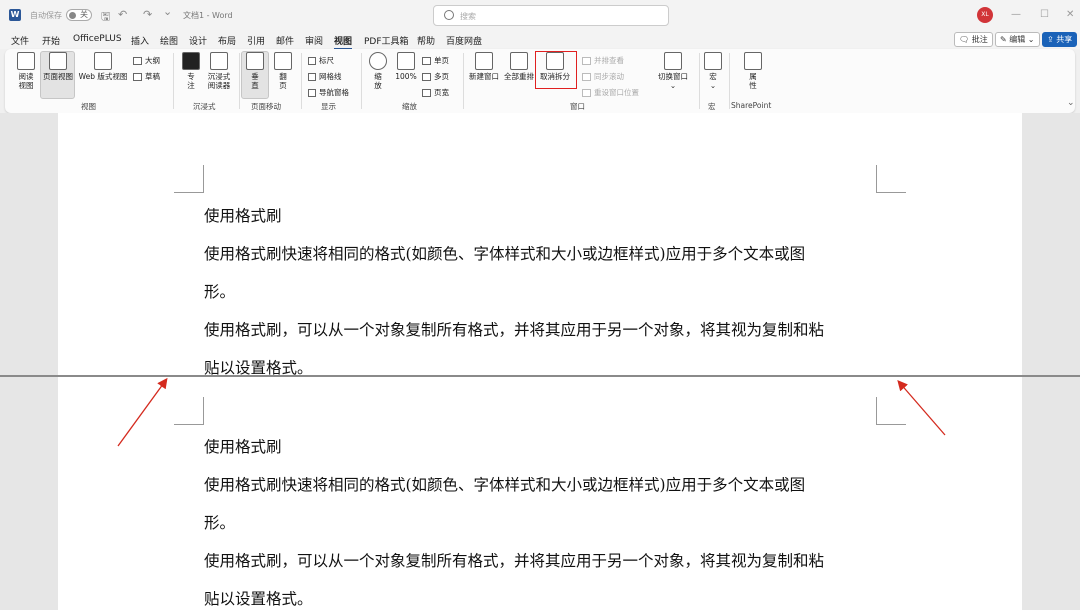 Image resolution: width=1080 pixels, height=610 pixels. Describe the element at coordinates (169, 40) in the screenshot. I see `tab-draw: 绘图` at that location.